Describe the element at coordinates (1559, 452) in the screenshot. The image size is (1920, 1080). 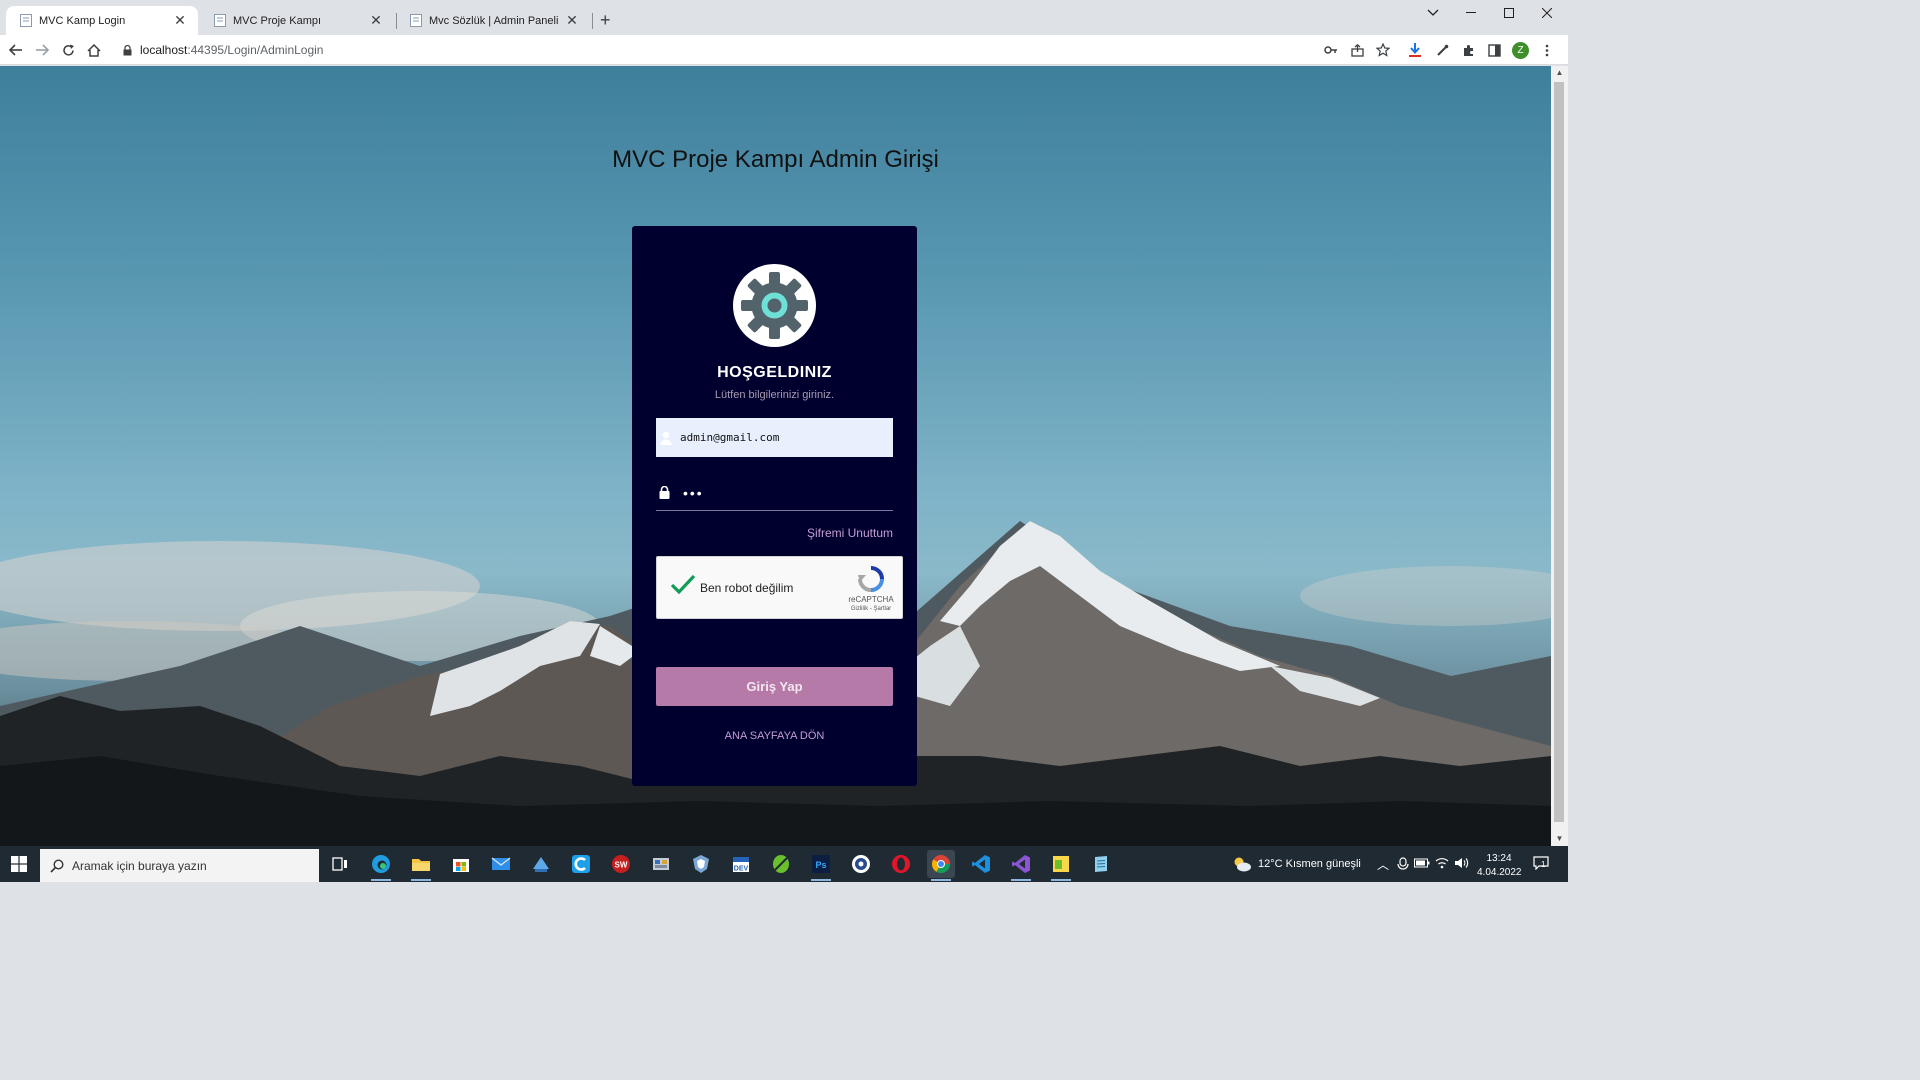
I see `scrollbar-thumb` at that location.